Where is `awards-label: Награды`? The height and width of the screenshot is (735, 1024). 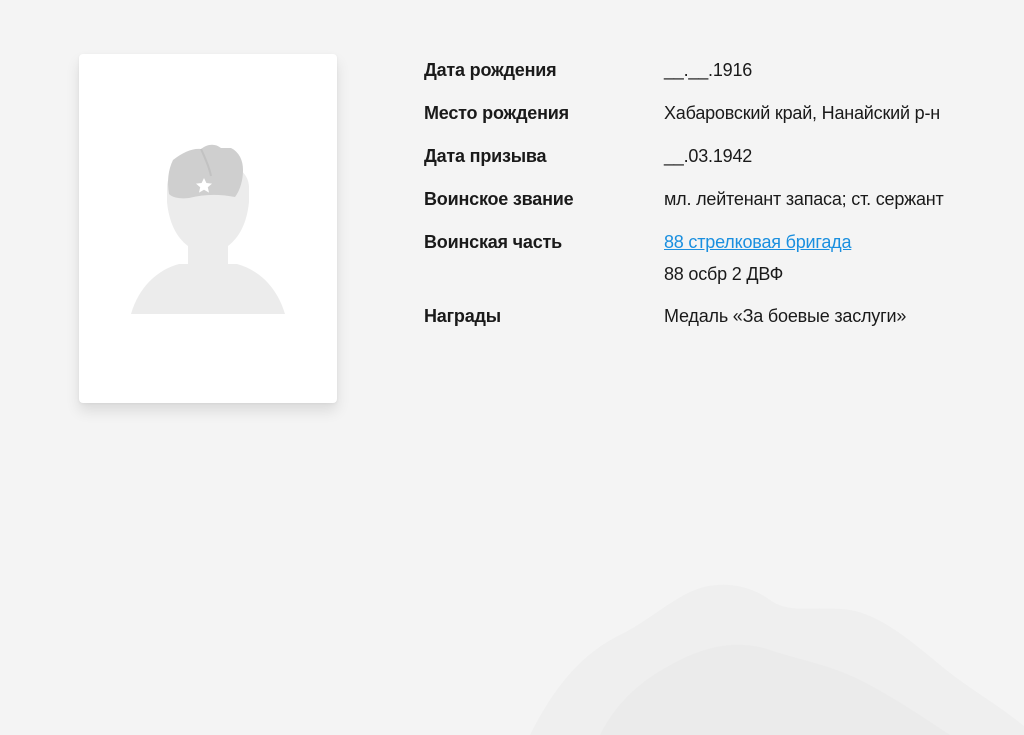
awards-label: Награды is located at coordinates (462, 316).